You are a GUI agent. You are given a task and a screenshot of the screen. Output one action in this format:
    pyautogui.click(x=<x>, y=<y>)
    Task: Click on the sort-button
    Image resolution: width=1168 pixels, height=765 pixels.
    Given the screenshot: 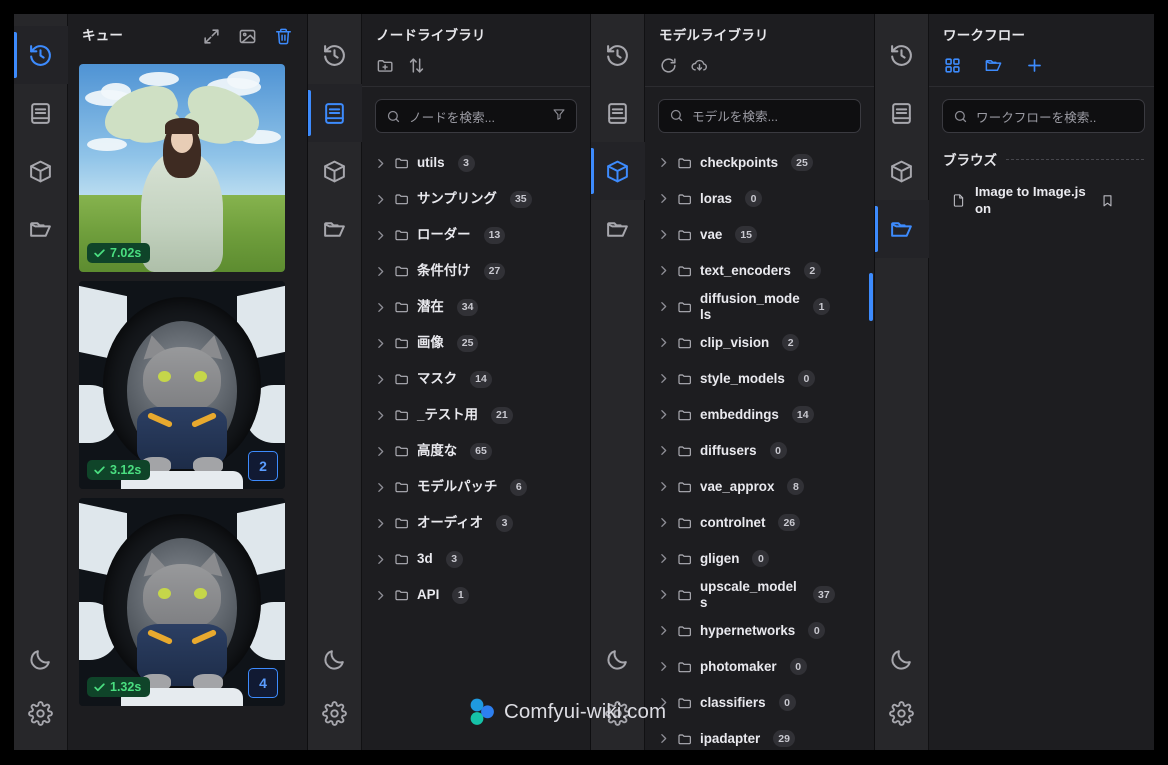 What is the action you would take?
    pyautogui.click(x=416, y=65)
    